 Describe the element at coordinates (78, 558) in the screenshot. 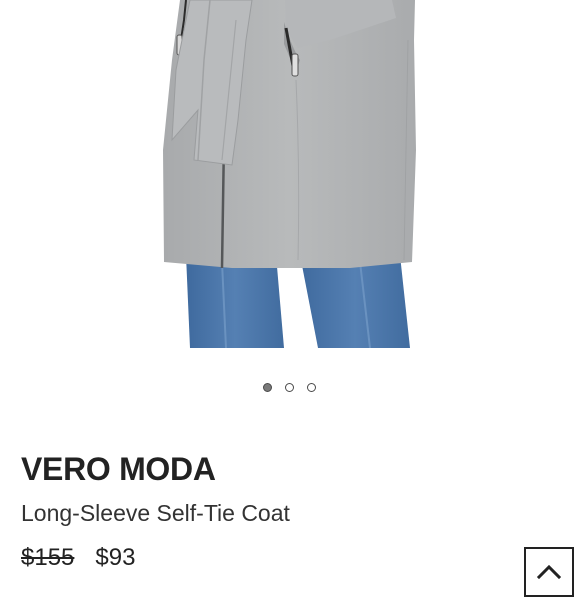

I see `price-row: $155 $93` at that location.